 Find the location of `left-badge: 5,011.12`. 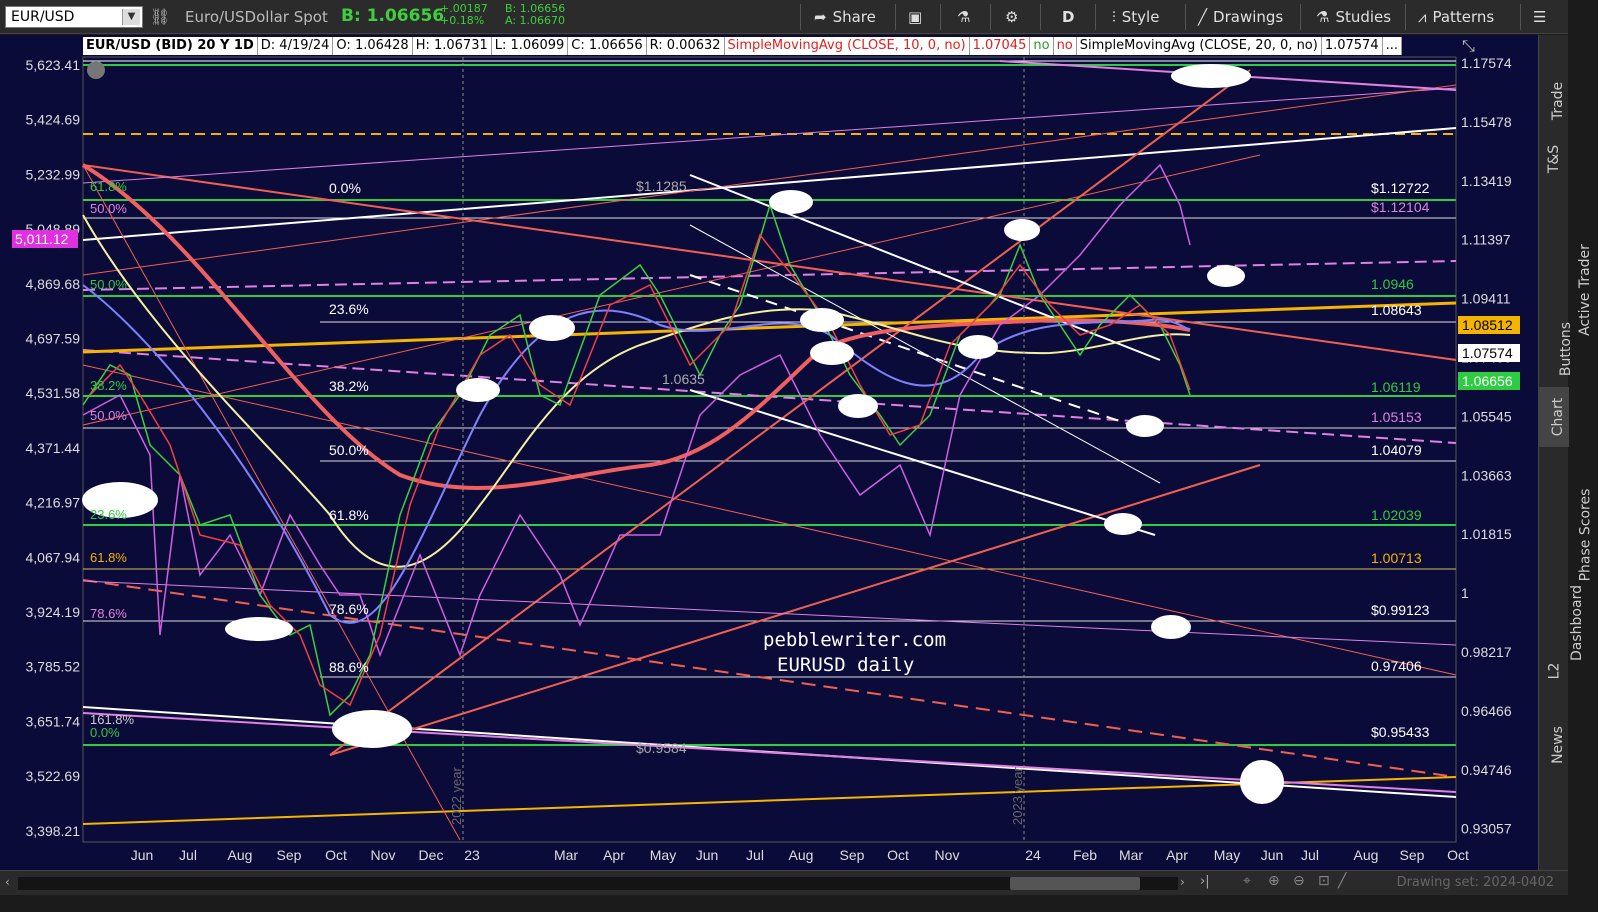

left-badge: 5,011.12 is located at coordinates (42, 239).